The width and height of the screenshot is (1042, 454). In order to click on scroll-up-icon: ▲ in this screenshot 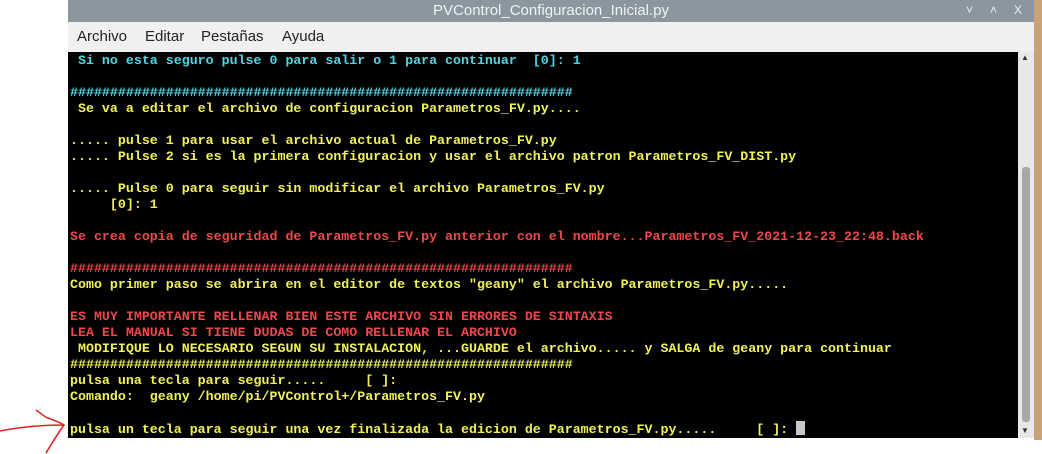, I will do `click(1025, 57)`.